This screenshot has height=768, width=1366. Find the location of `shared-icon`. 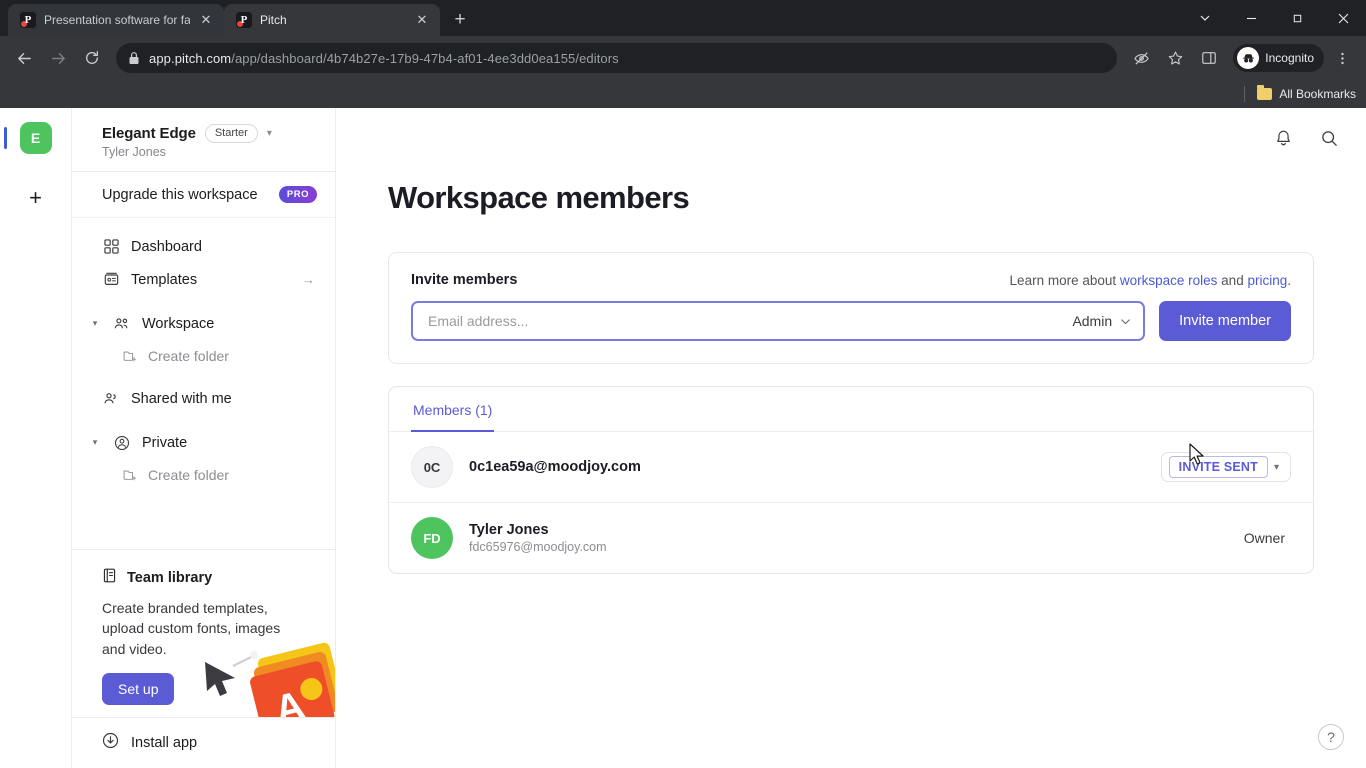

shared-icon is located at coordinates (111, 399).